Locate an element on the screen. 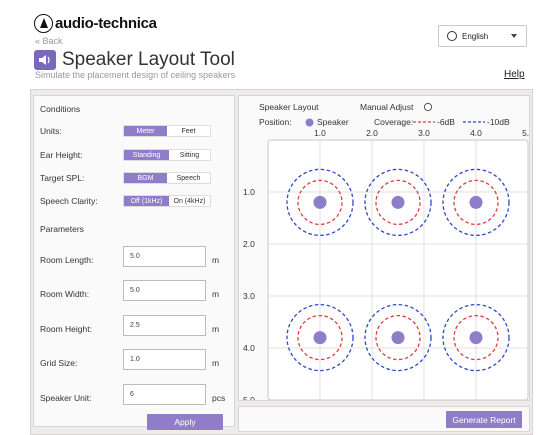  grid-size-label: Grid Size: is located at coordinates (59, 363).